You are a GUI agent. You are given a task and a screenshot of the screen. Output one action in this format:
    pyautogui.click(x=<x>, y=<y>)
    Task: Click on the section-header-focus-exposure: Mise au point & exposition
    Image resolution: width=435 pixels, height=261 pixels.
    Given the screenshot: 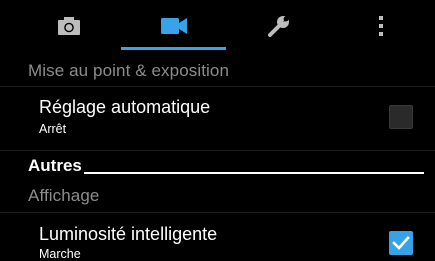 What is the action you would take?
    pyautogui.click(x=129, y=70)
    